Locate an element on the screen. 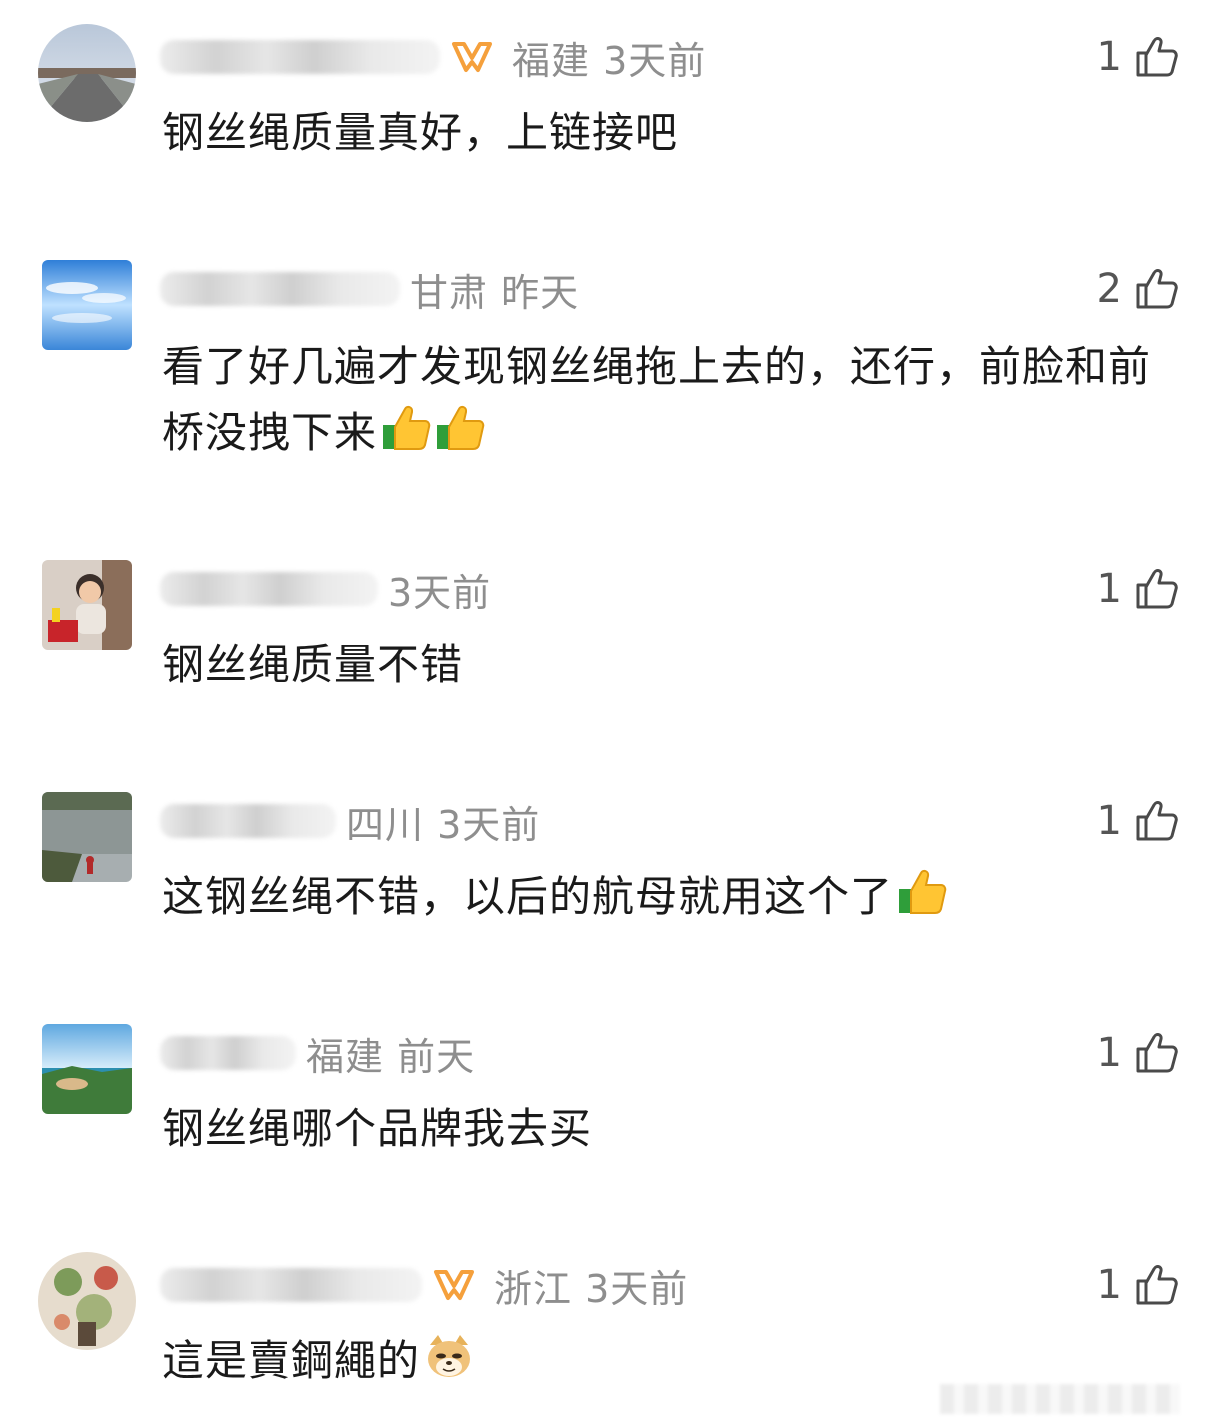 The height and width of the screenshot is (1420, 1220). like-count: 2 is located at coordinates (1109, 289).